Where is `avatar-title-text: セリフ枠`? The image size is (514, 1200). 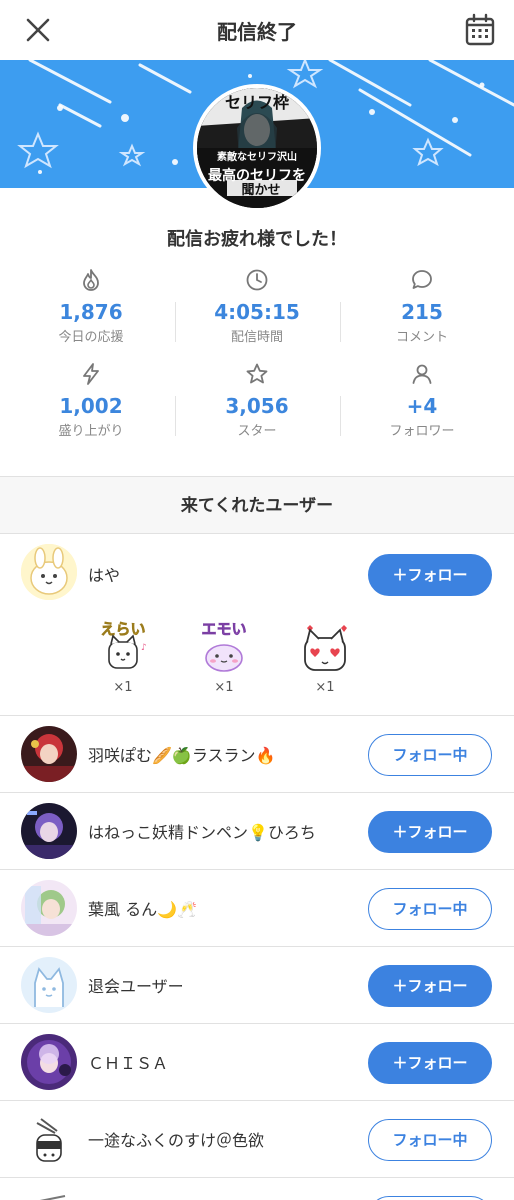
avatar-title-text: セリフ枠 is located at coordinates (257, 102).